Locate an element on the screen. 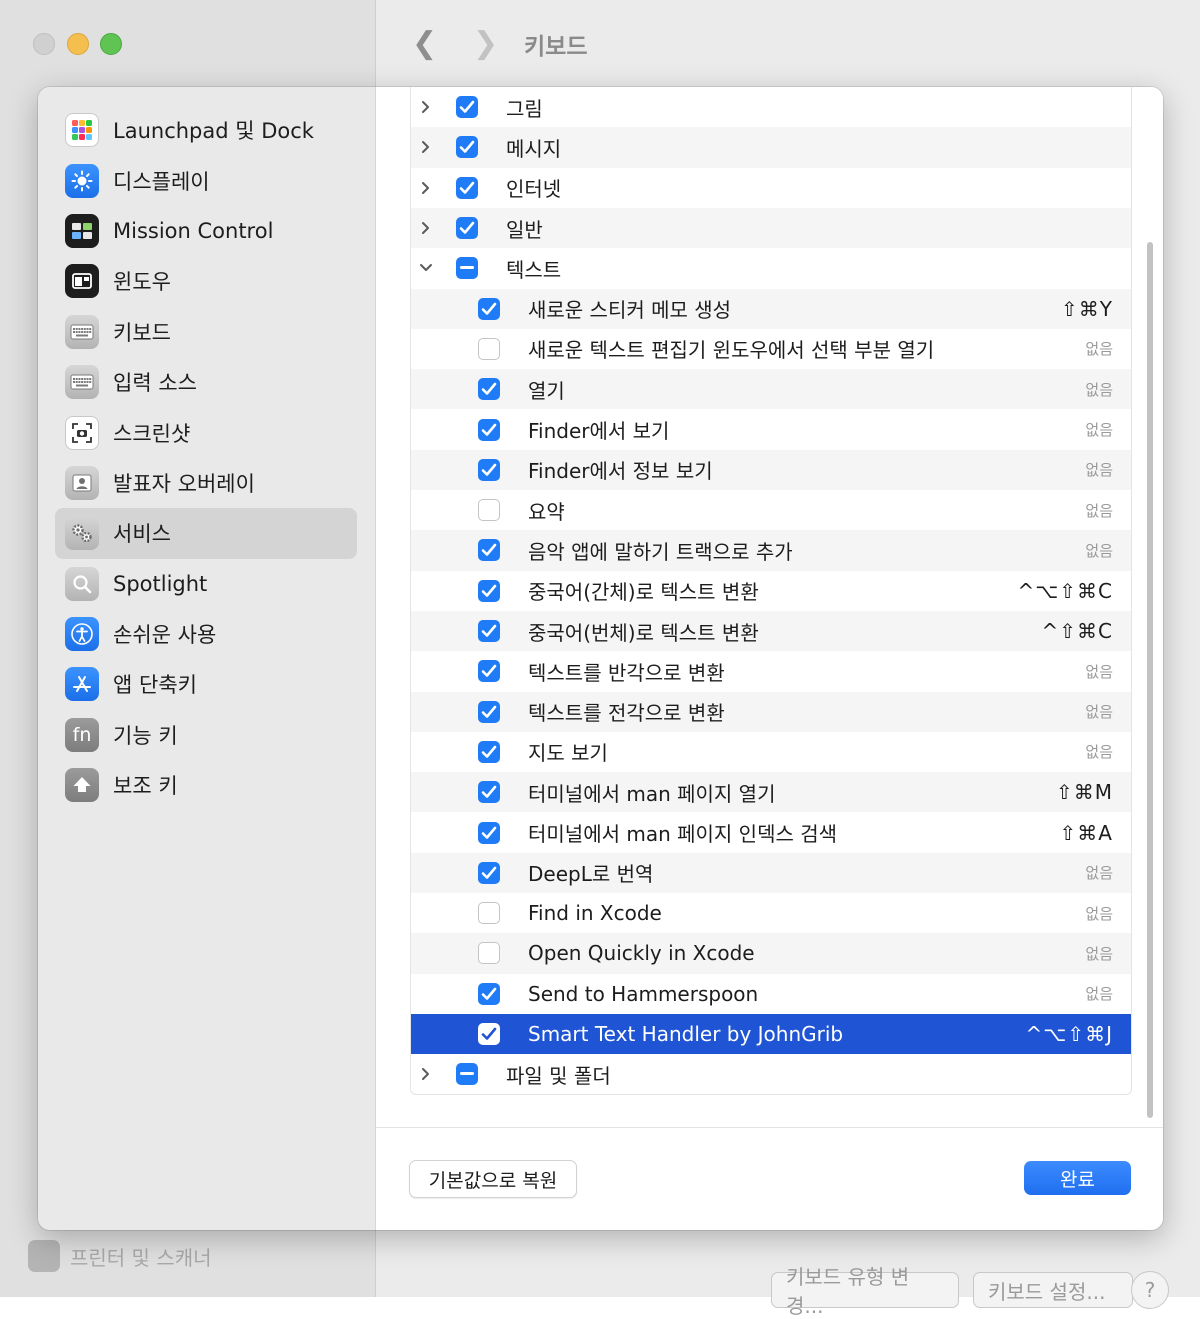 The height and width of the screenshot is (1319, 1200). service-row: 중국어(간체)로 텍스트 변환 ^⌥⇧⌘C is located at coordinates (771, 591).